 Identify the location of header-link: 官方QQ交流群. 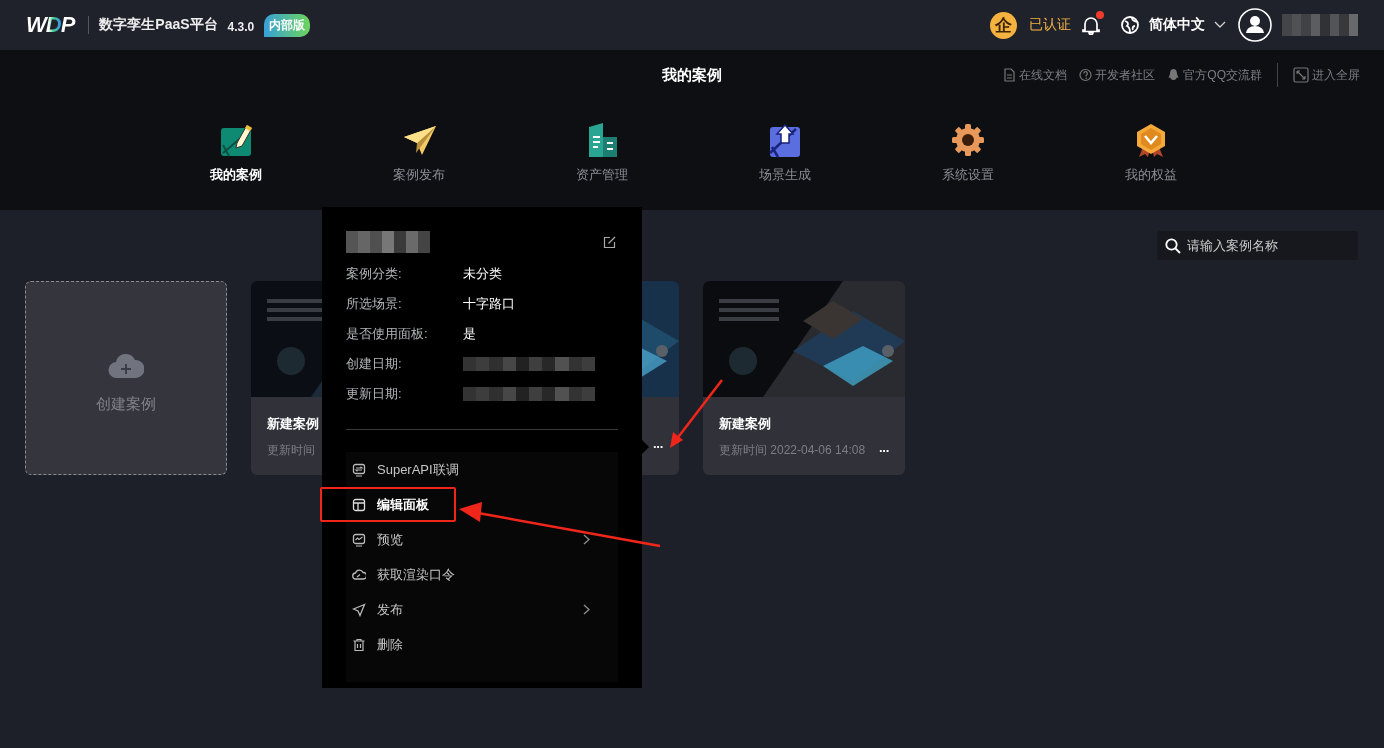
(1214, 75).